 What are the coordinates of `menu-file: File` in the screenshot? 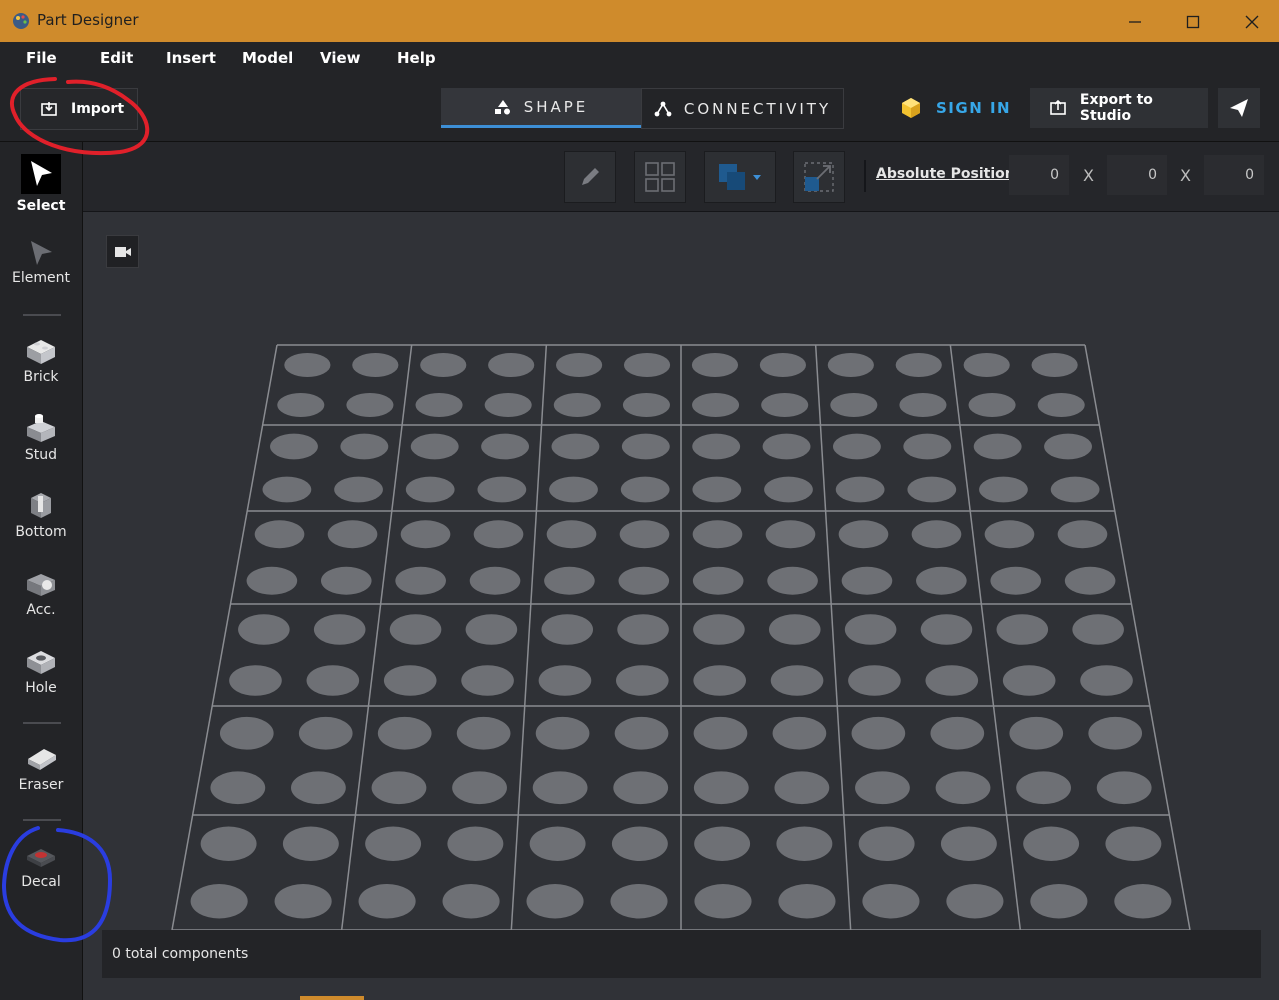 It's located at (41, 58).